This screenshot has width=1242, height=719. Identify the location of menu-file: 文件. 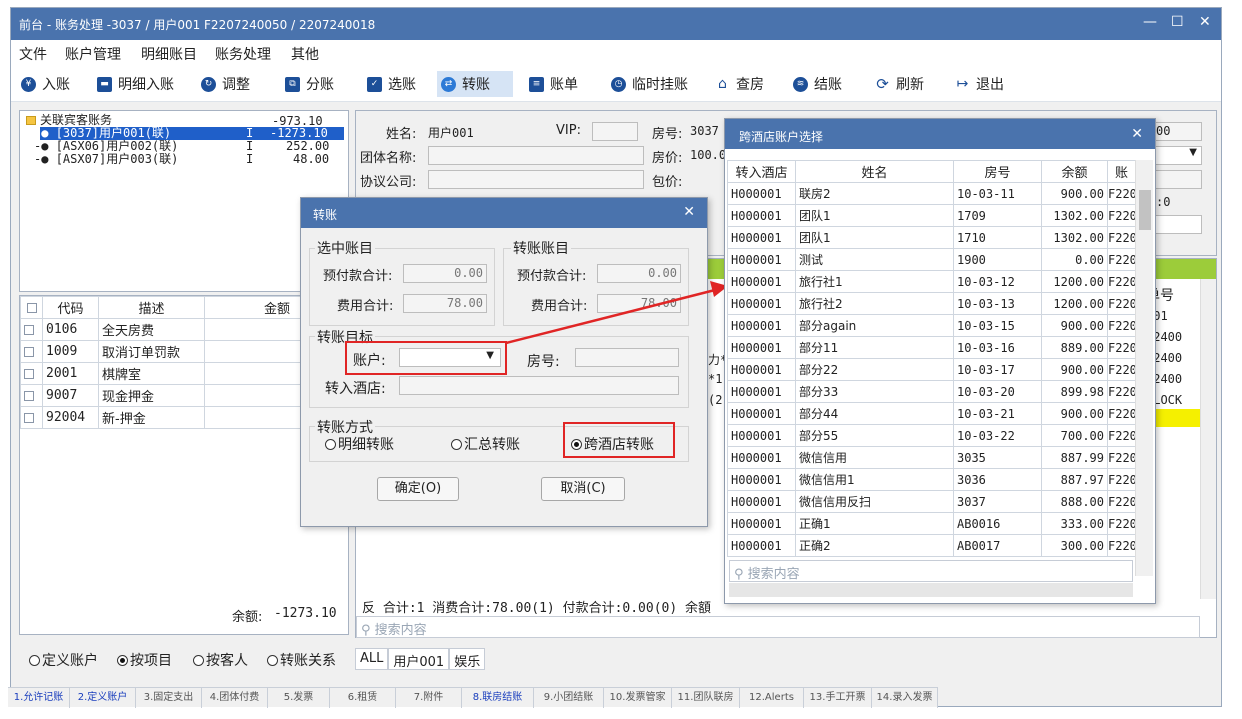
(33, 54).